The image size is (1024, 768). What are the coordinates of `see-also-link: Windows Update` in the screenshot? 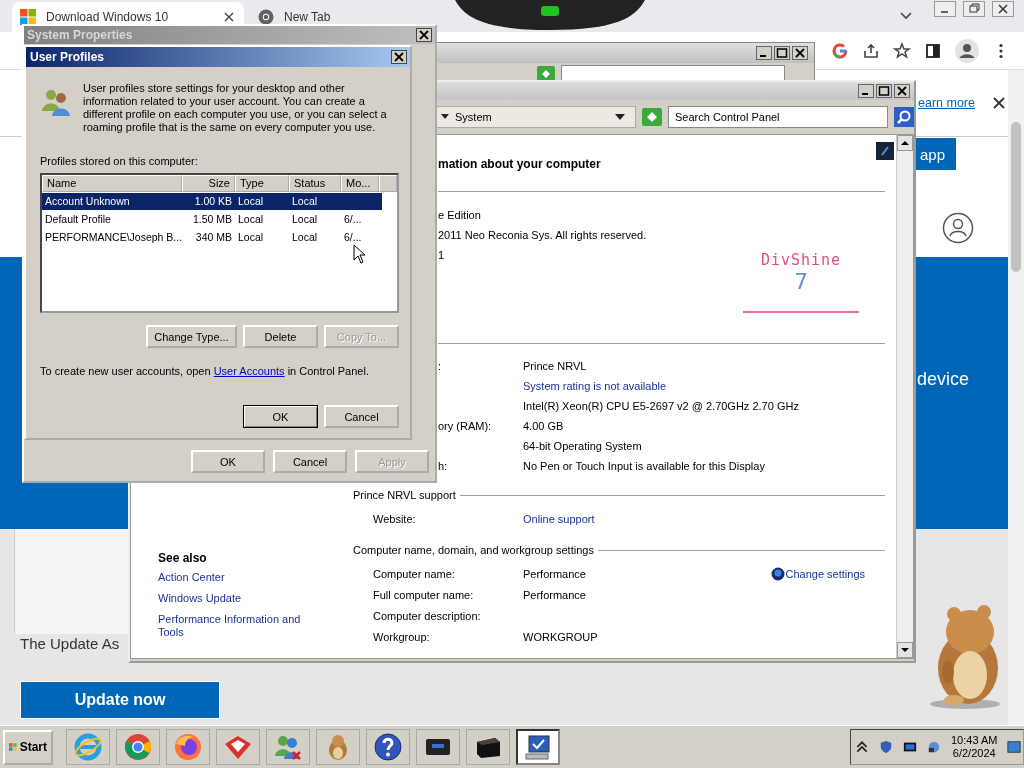 It's located at (233, 598).